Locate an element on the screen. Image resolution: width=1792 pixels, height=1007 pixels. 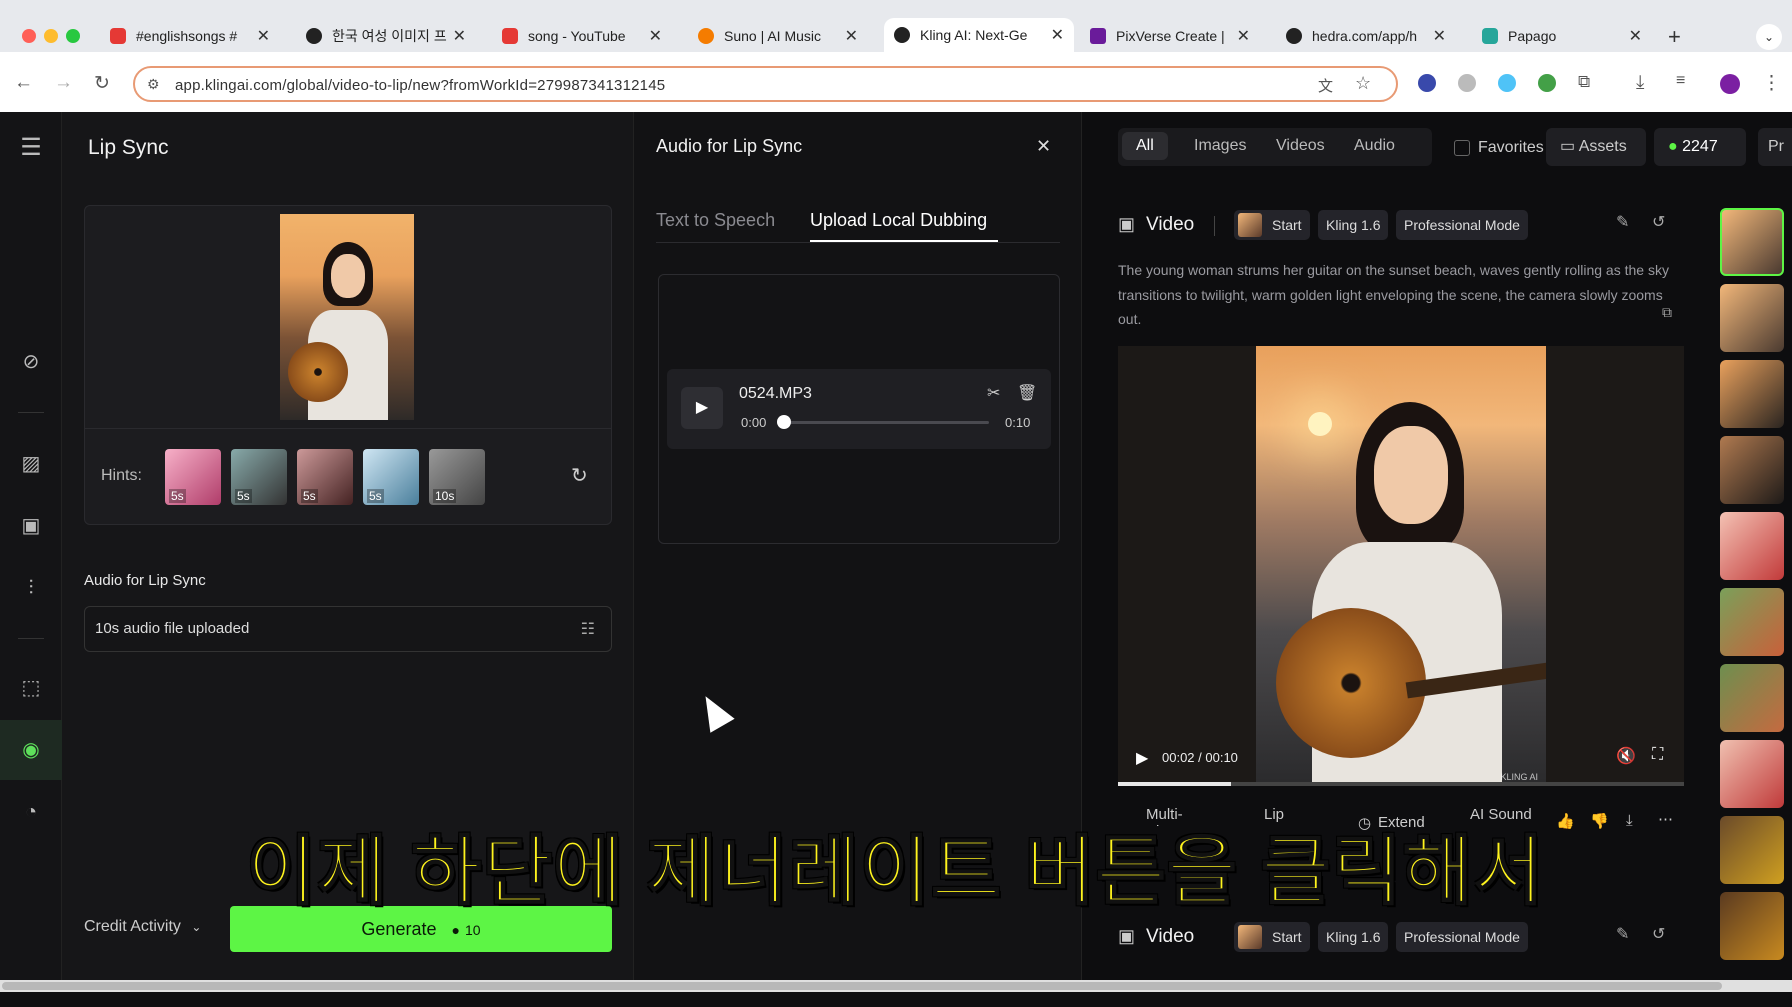
filter-audio: Audio is located at coordinates (1374, 146).